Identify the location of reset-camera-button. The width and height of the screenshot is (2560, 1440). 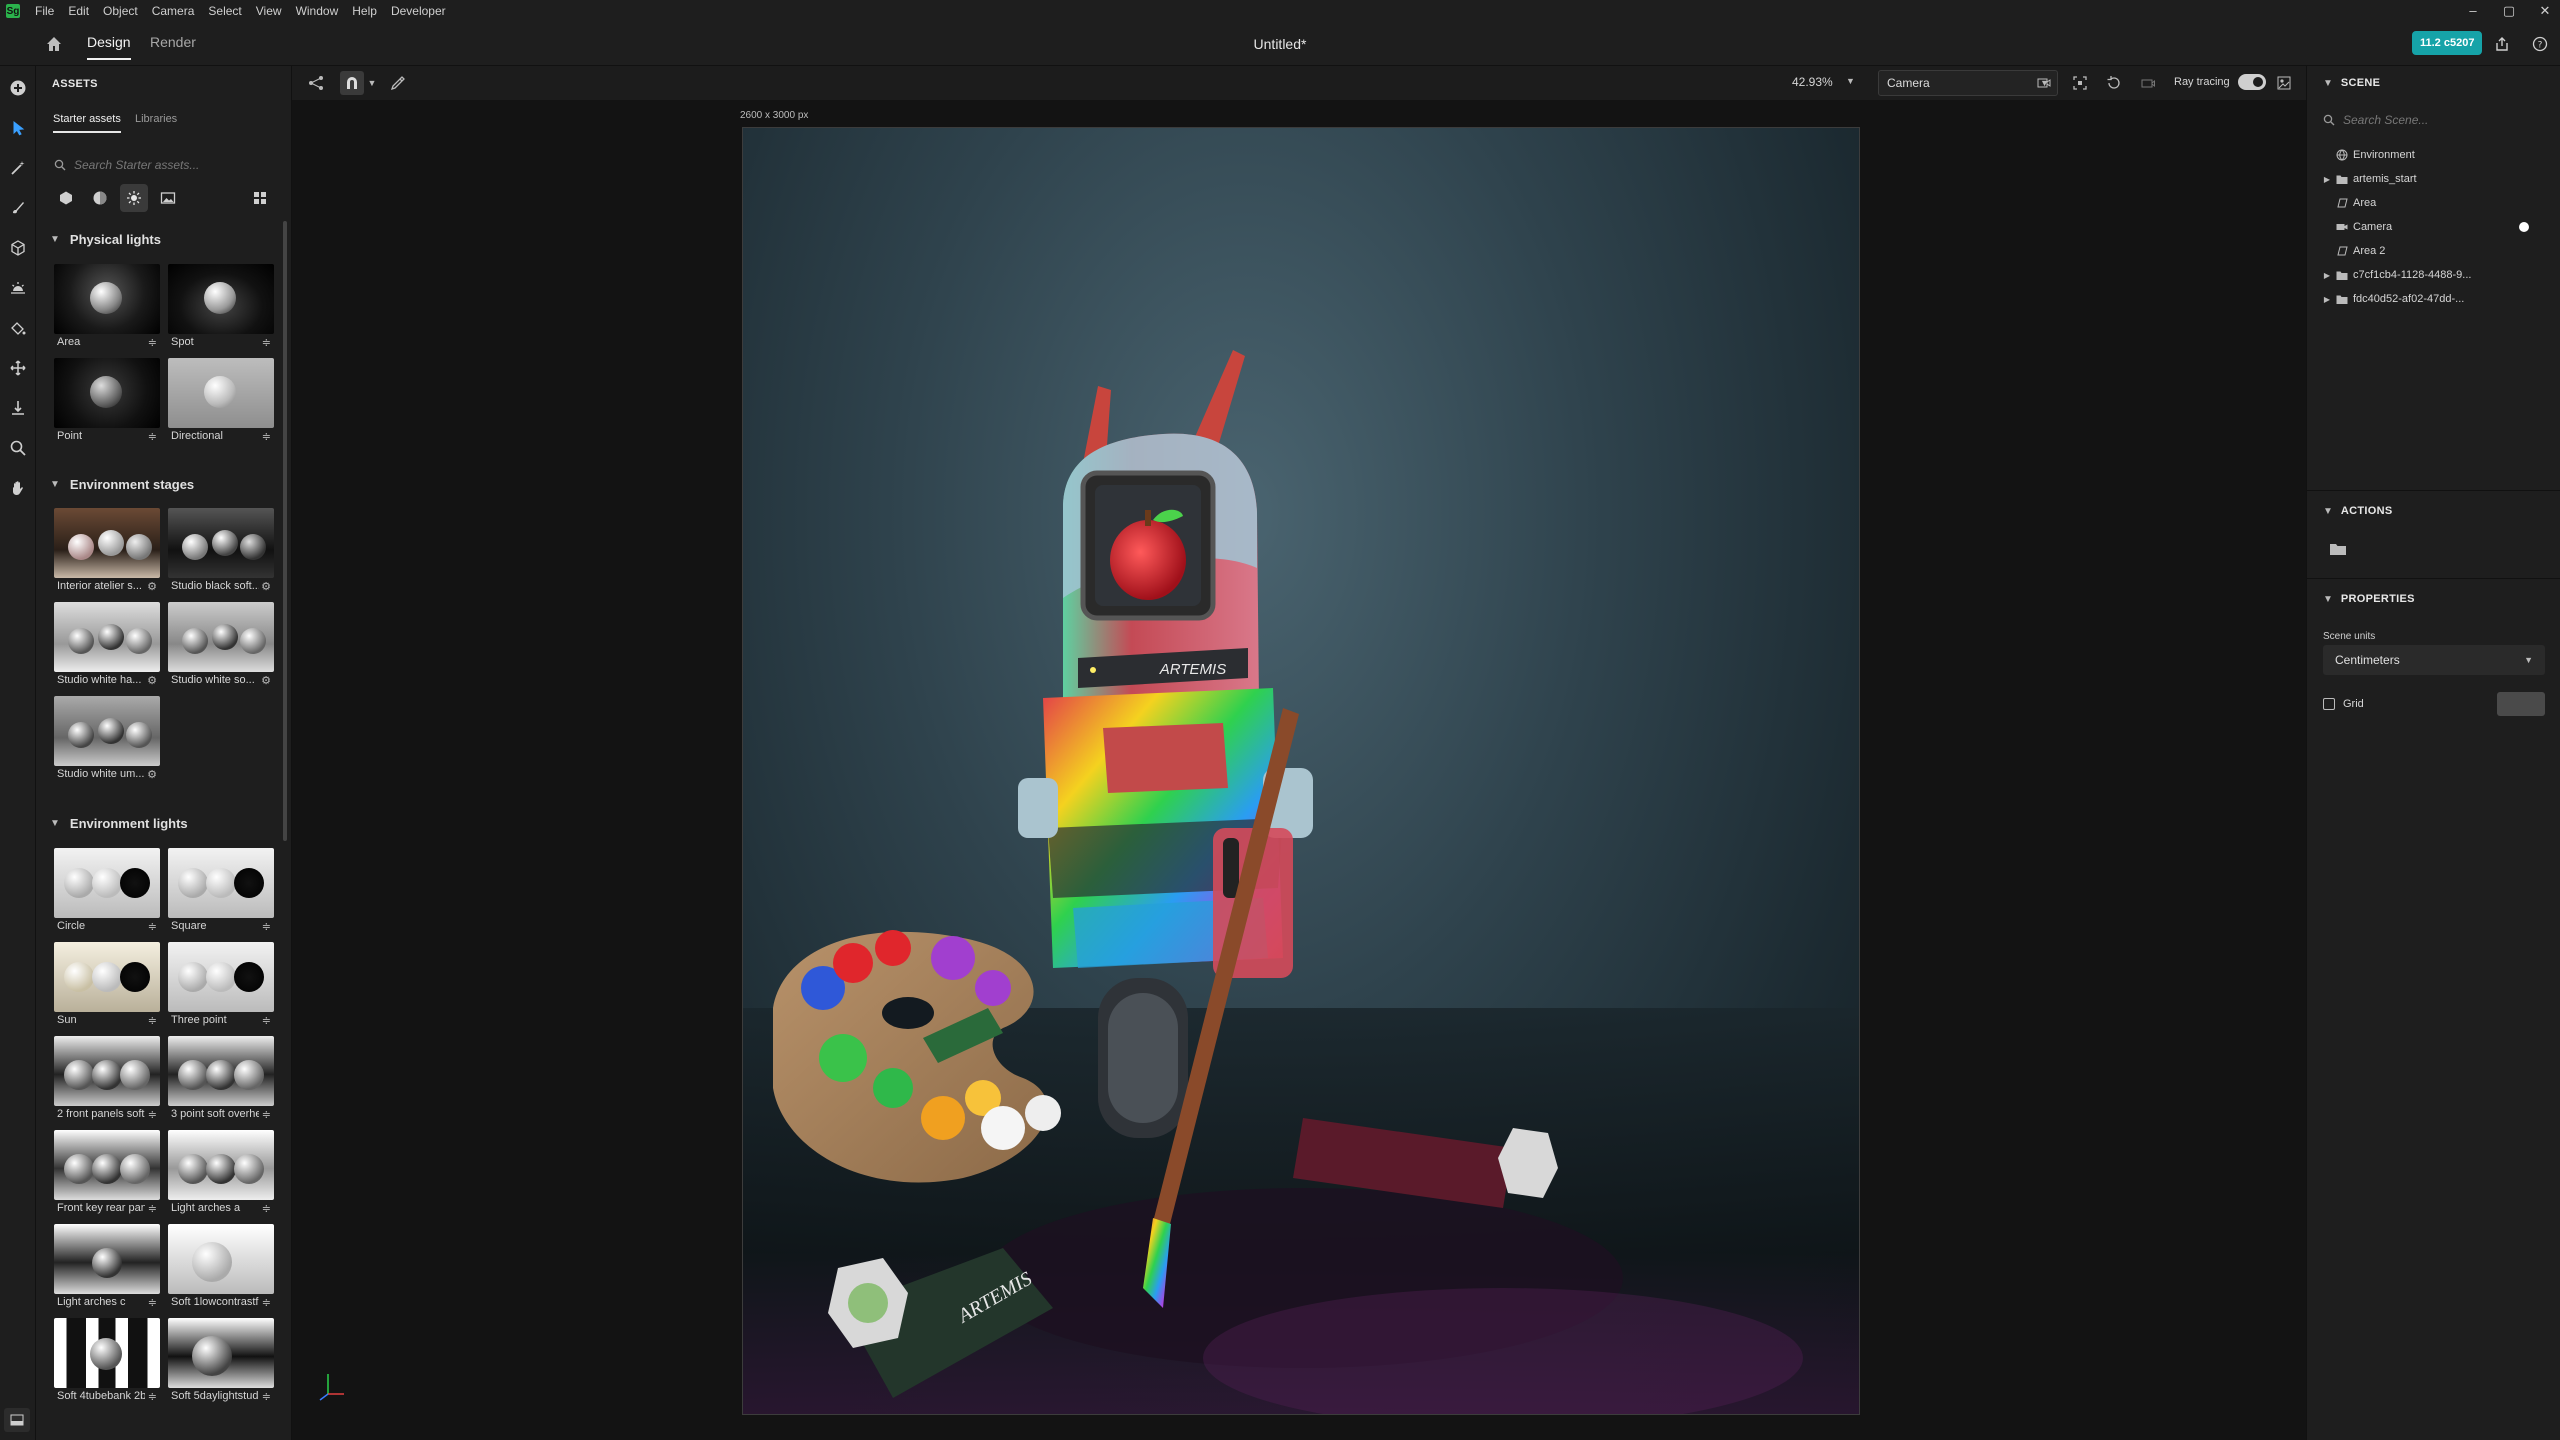
(2114, 83).